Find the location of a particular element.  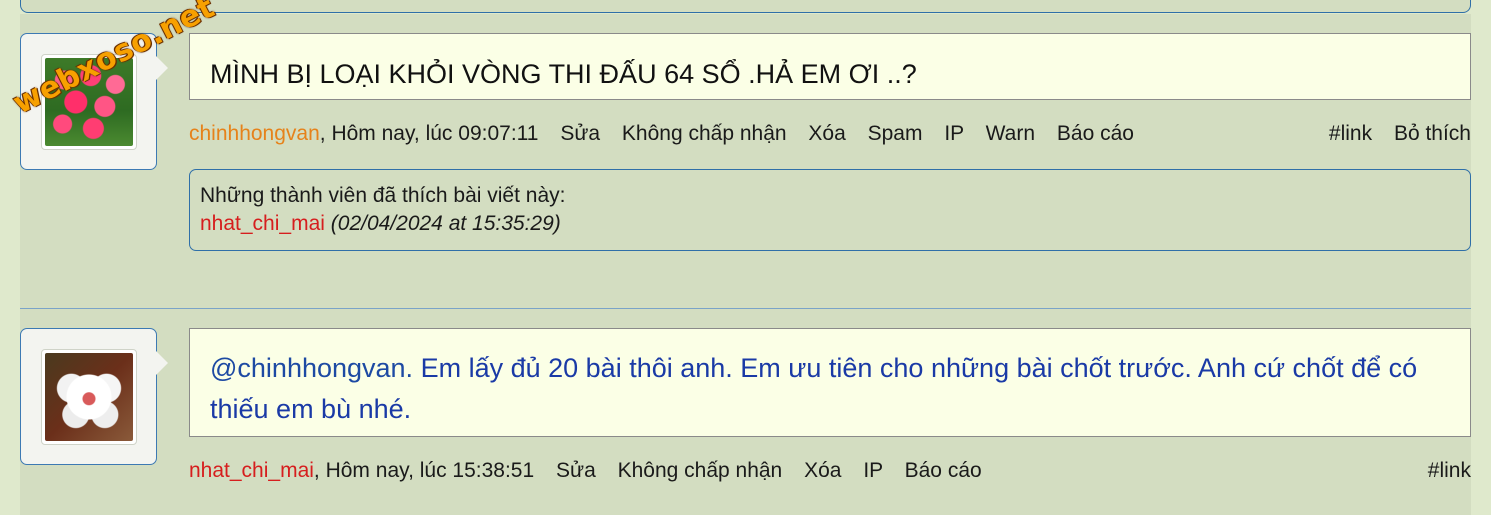

likes-heading: Những thành viên đã thích bài viết này: is located at coordinates (383, 195).